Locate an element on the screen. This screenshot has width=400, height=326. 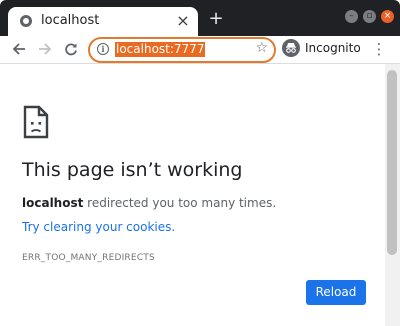
arrow-left-icon is located at coordinates (19, 49).